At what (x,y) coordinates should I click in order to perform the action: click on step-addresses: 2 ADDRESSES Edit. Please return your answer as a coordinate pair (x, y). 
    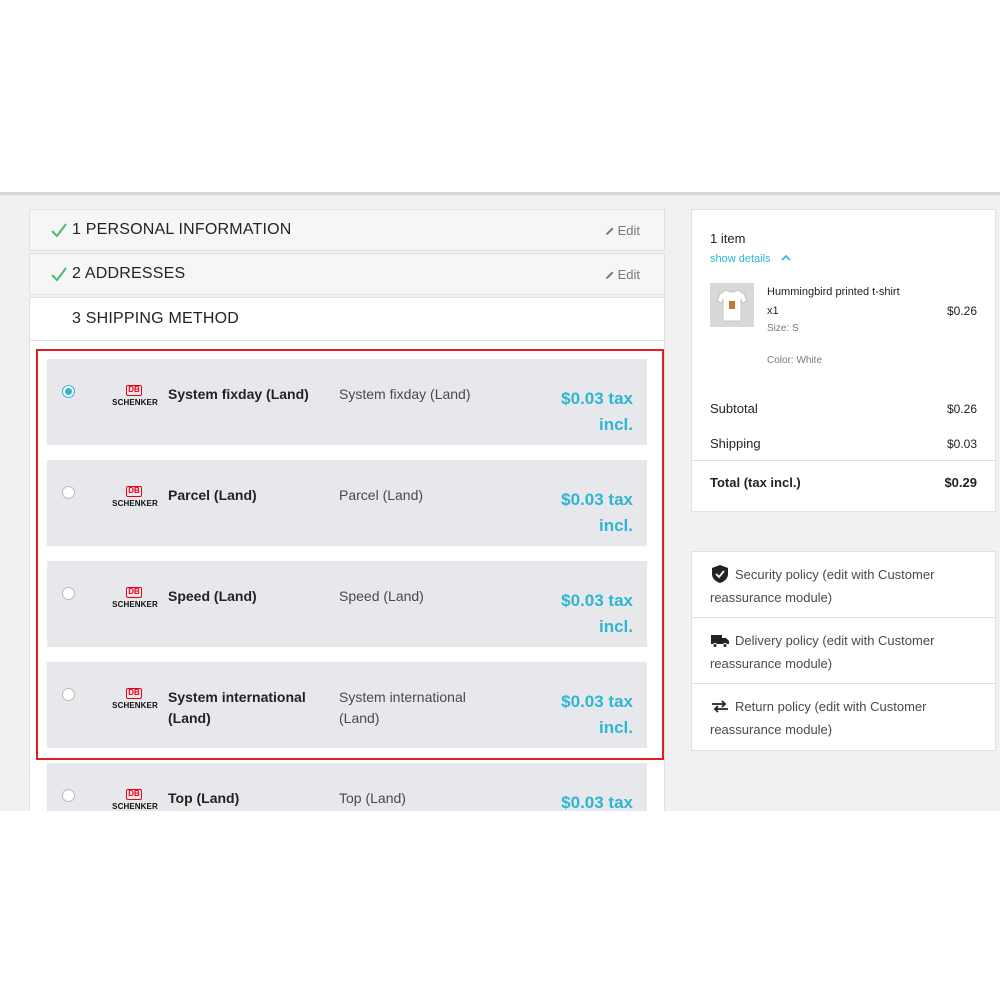
    Looking at the image, I should click on (347, 274).